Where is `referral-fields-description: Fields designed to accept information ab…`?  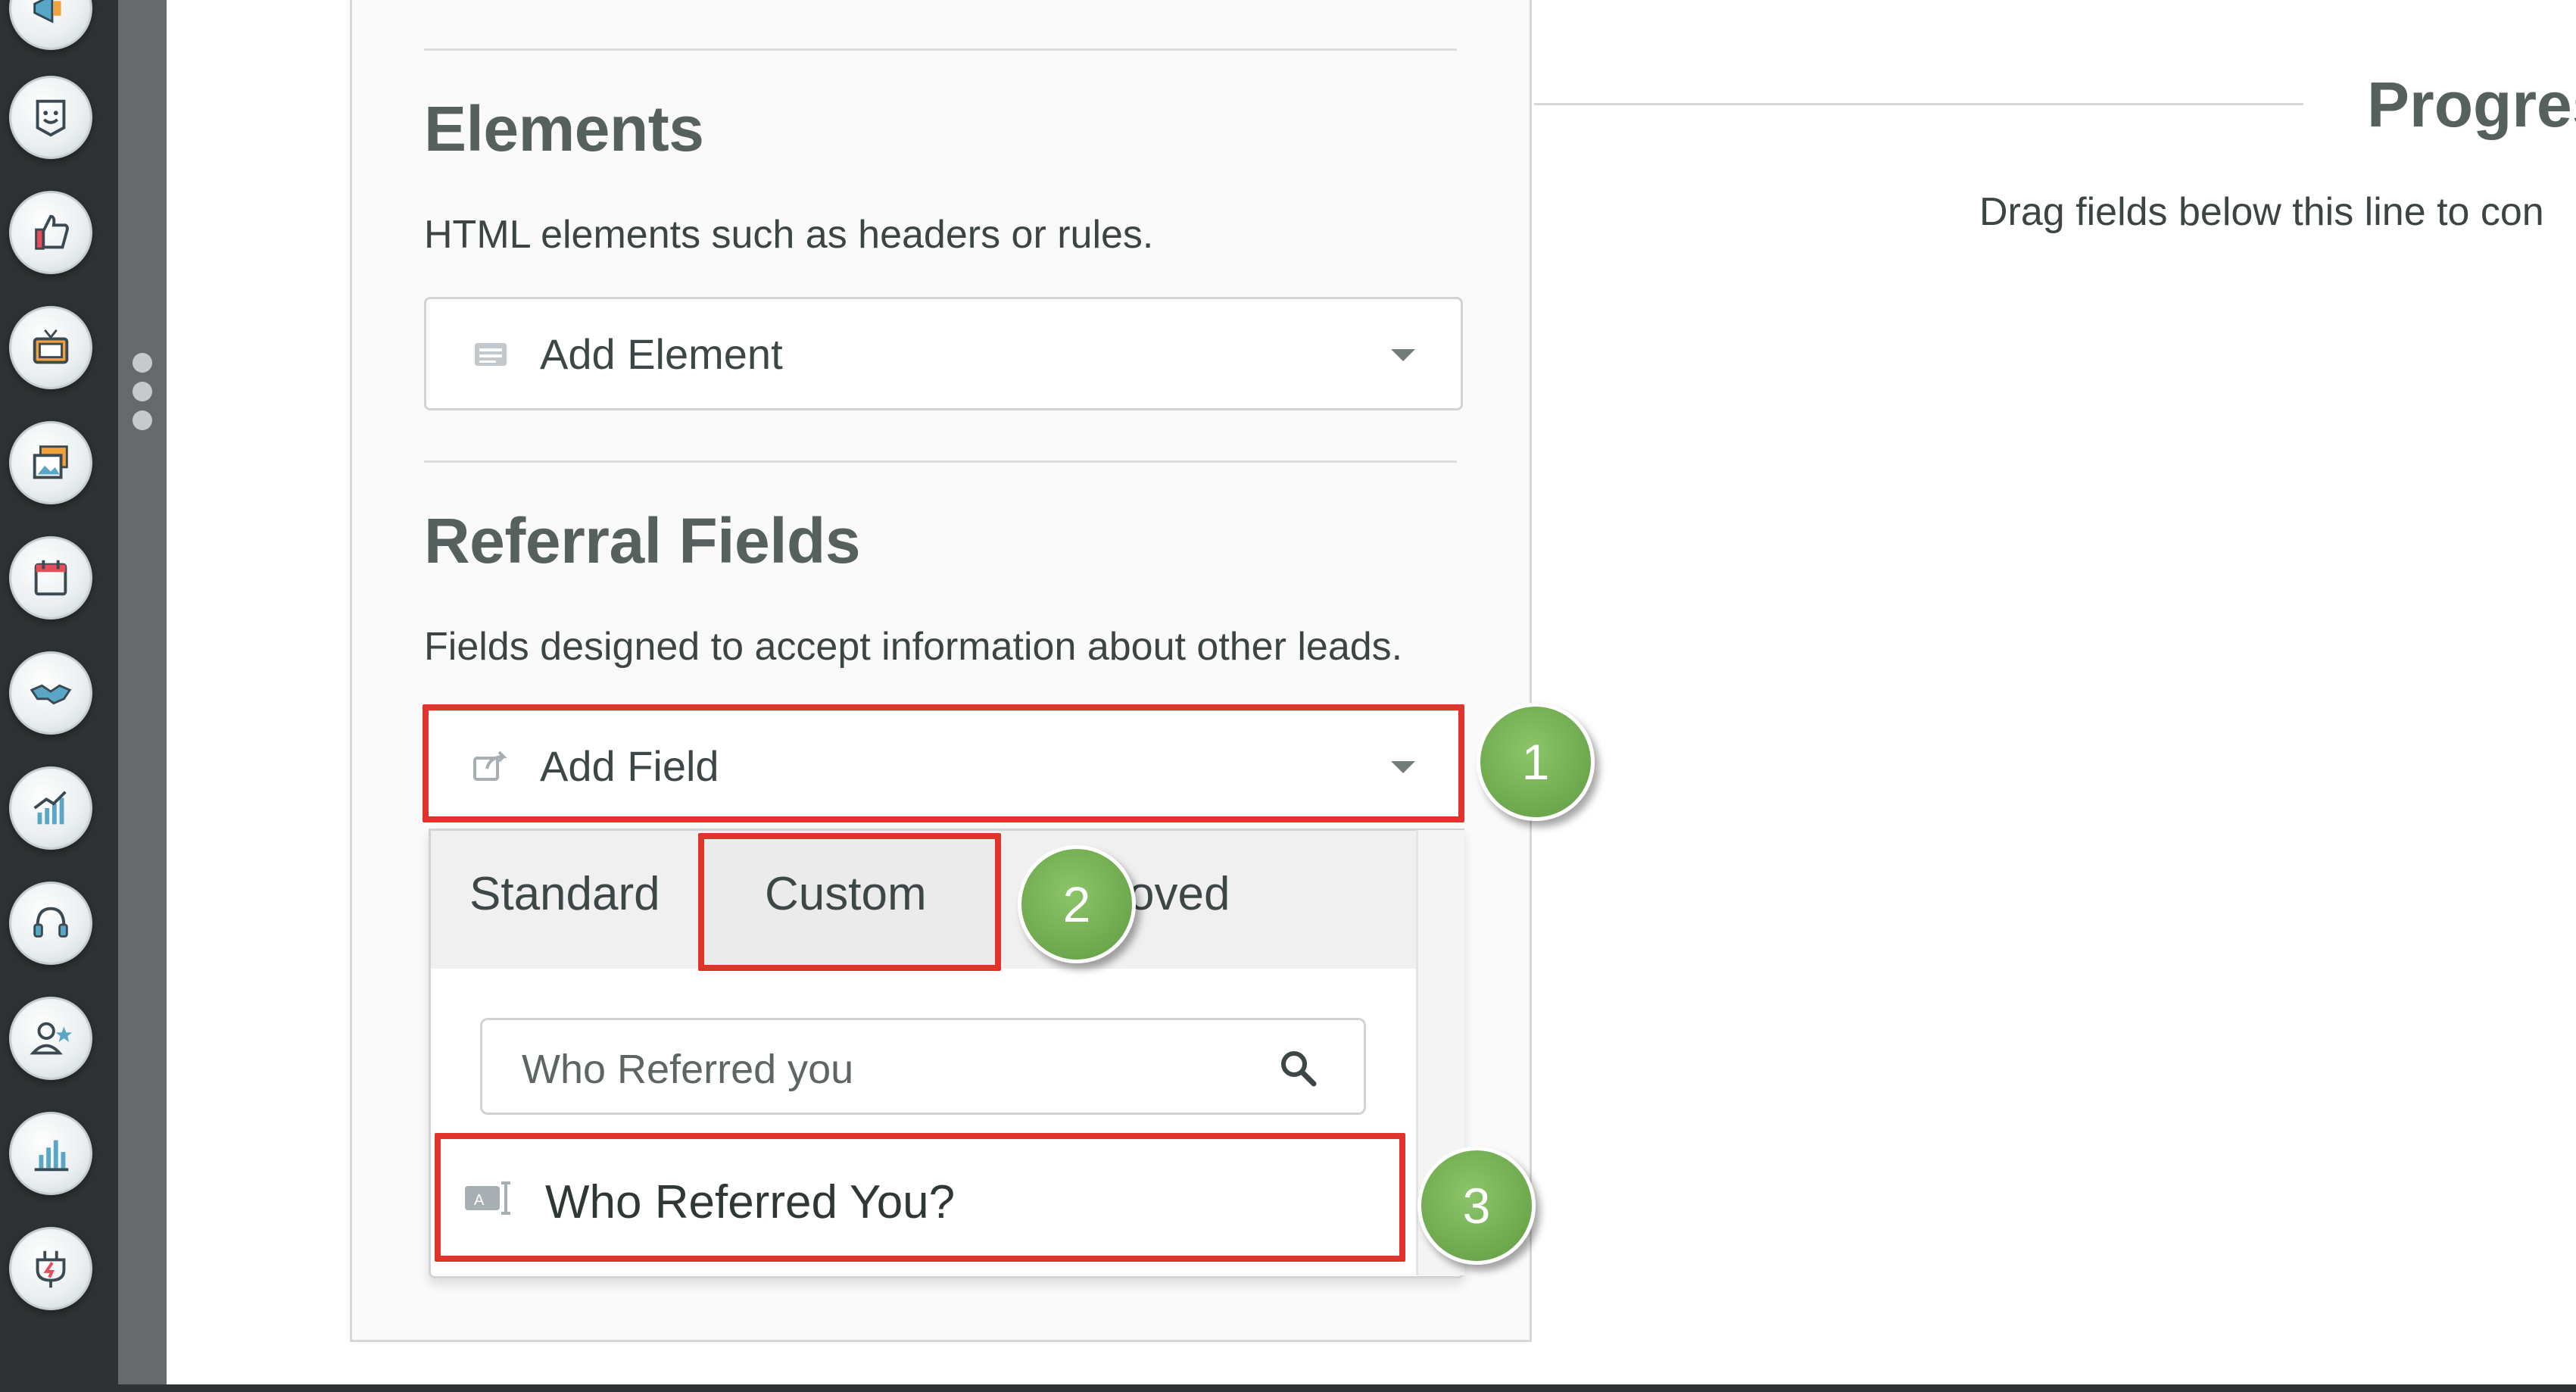 referral-fields-description: Fields designed to accept information ab… is located at coordinates (913, 647).